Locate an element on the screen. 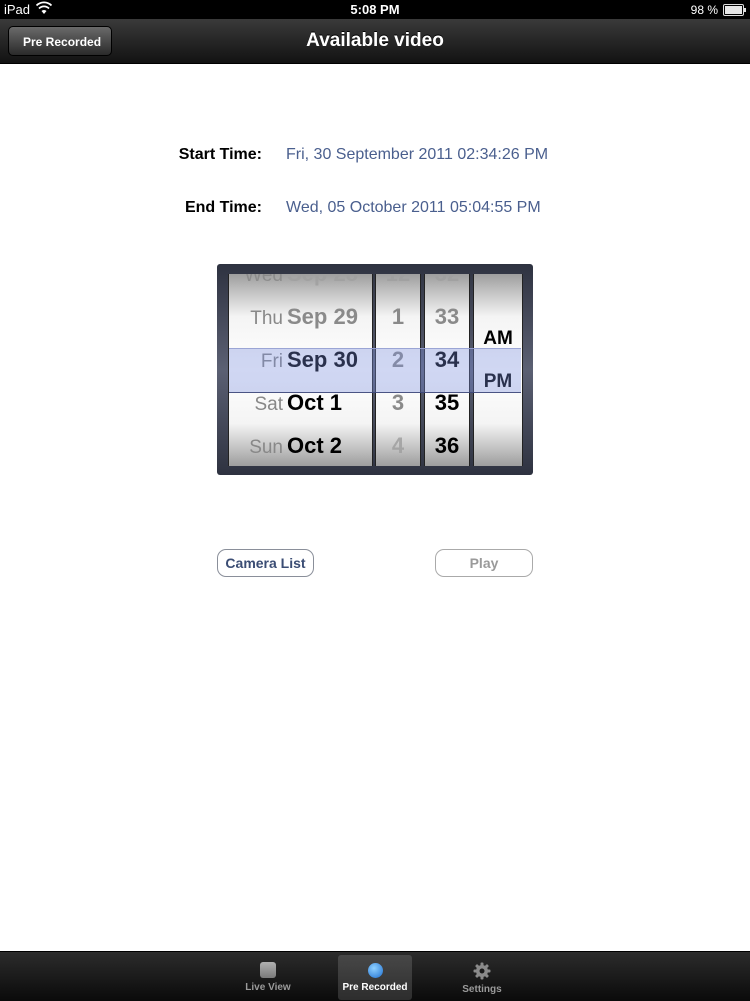  picker-row: WedSep 28 is located at coordinates (300, 284).